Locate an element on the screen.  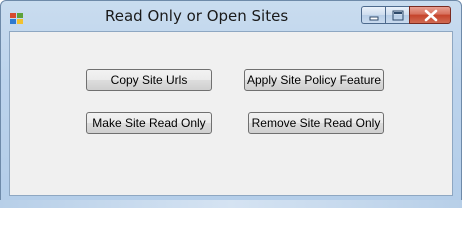
close-button is located at coordinates (430, 15).